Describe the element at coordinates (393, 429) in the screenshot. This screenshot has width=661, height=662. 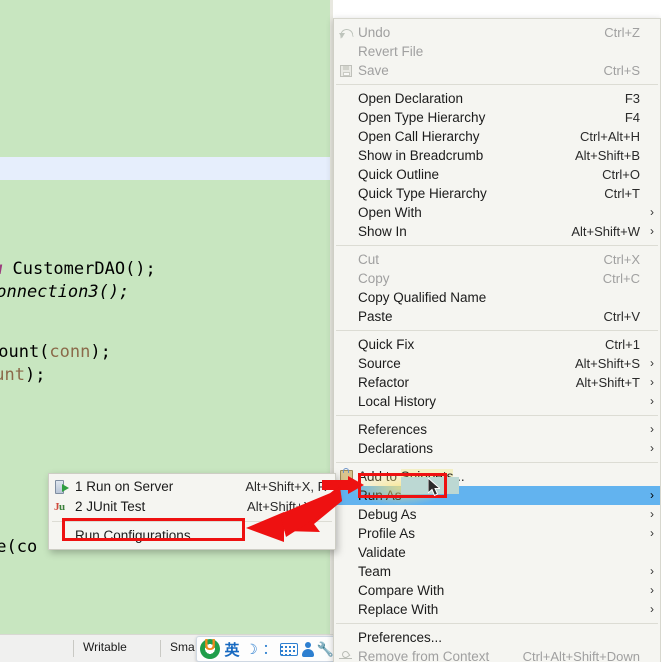
I see `menu-item-label: References` at that location.